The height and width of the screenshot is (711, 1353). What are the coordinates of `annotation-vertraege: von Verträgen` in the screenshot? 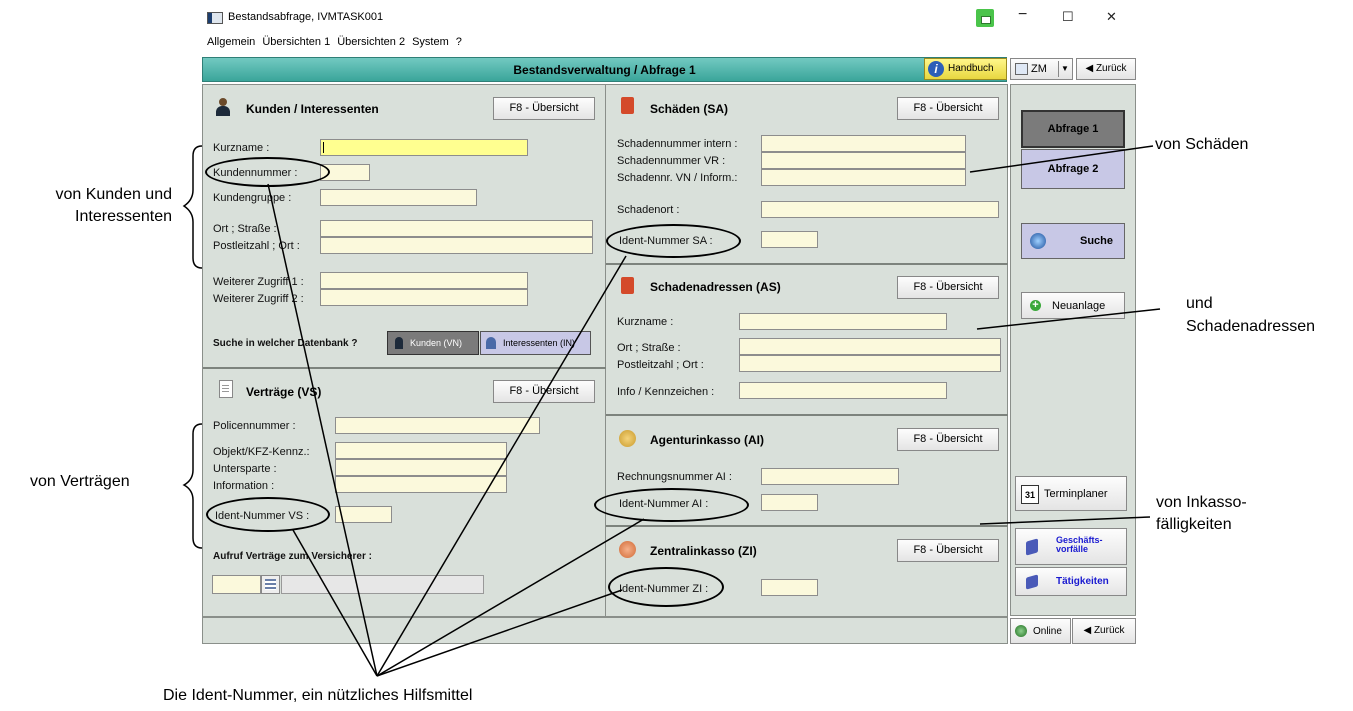 It's located at (80, 481).